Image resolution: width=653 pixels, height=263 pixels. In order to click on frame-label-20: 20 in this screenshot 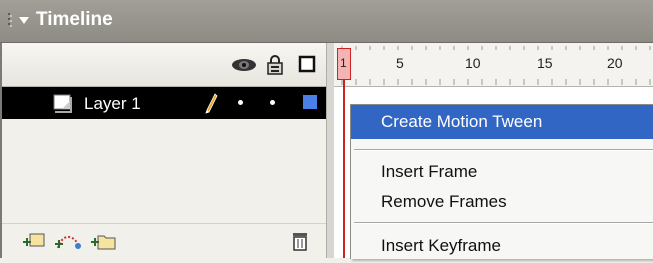, I will do `click(615, 63)`.